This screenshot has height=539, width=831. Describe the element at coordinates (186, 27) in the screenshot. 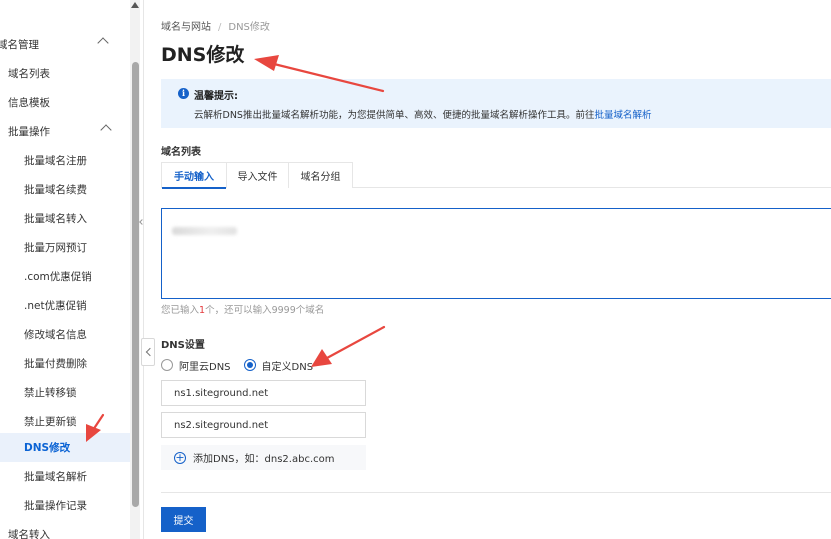

I see `breadcrumb-parent-link: 域名与网站` at that location.